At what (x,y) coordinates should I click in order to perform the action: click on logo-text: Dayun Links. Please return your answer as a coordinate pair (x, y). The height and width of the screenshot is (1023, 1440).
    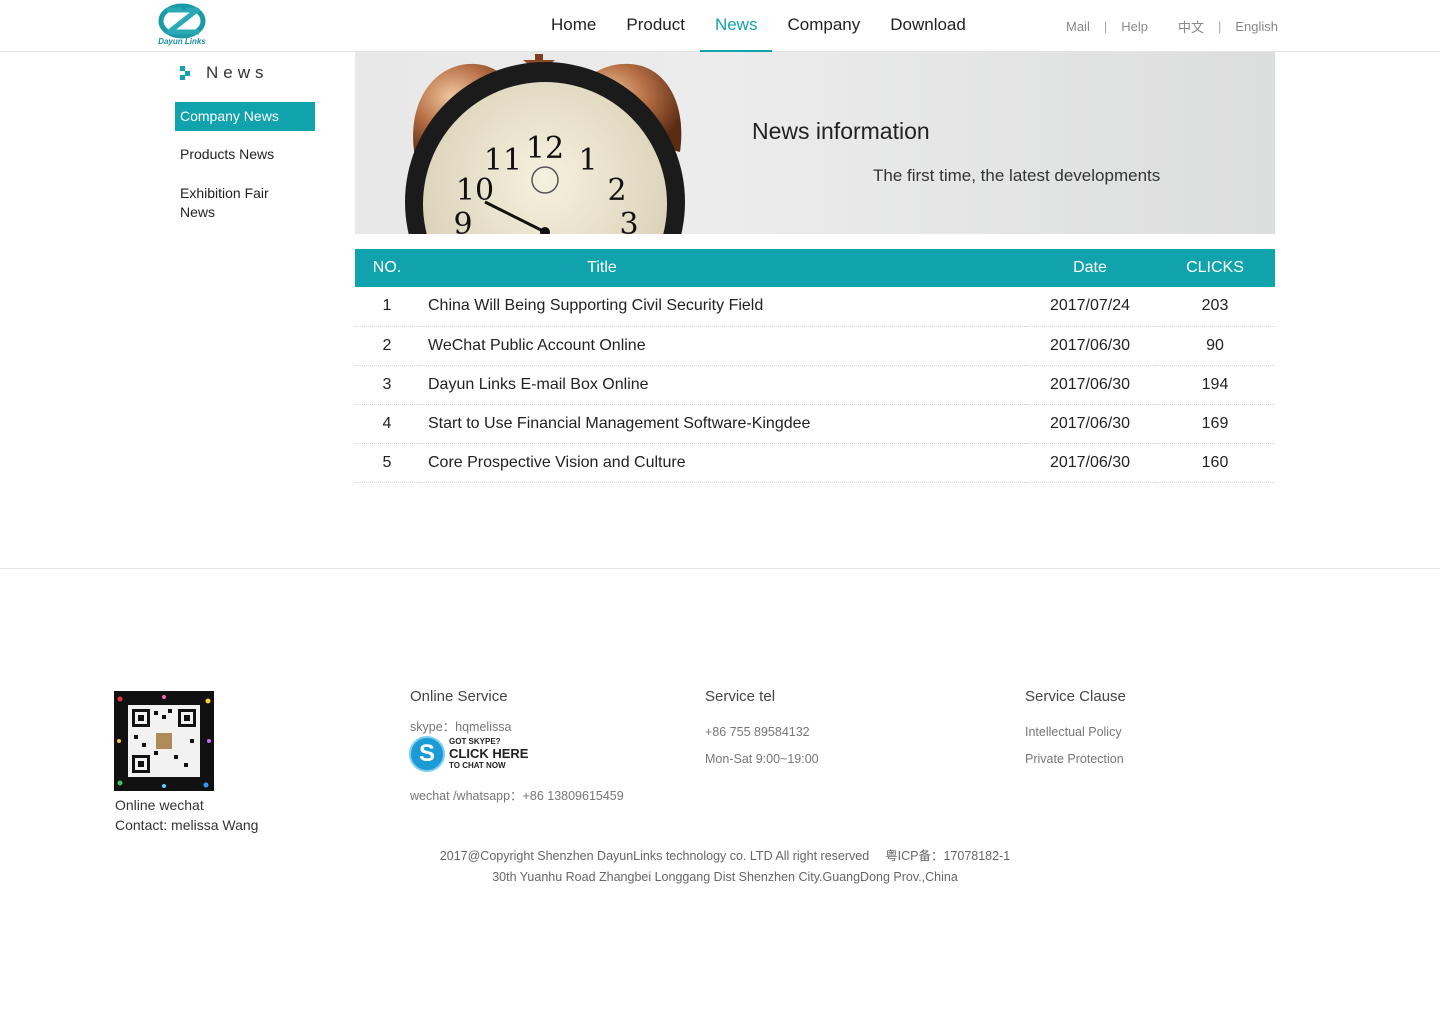
    Looking at the image, I should click on (182, 41).